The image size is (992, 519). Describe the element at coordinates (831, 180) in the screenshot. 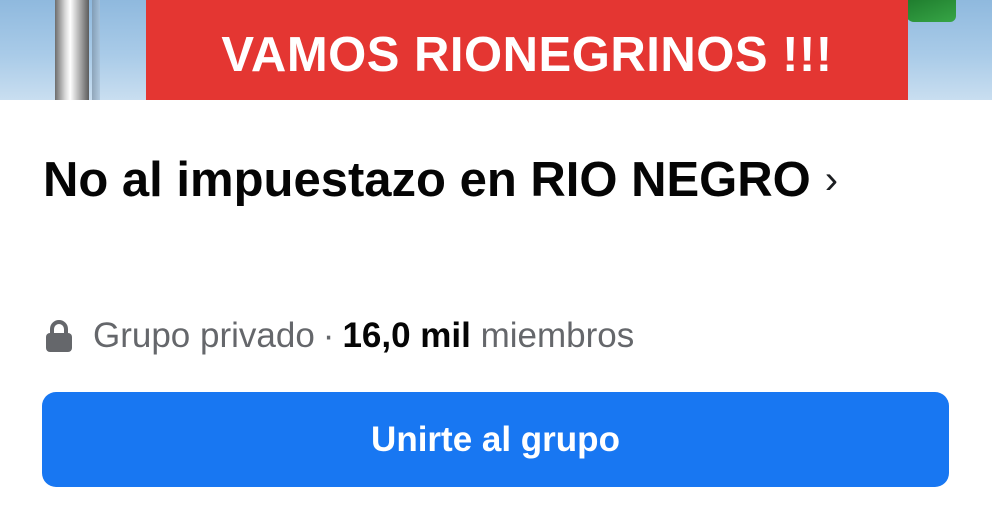

I see `chevron-right-icon: ›` at that location.